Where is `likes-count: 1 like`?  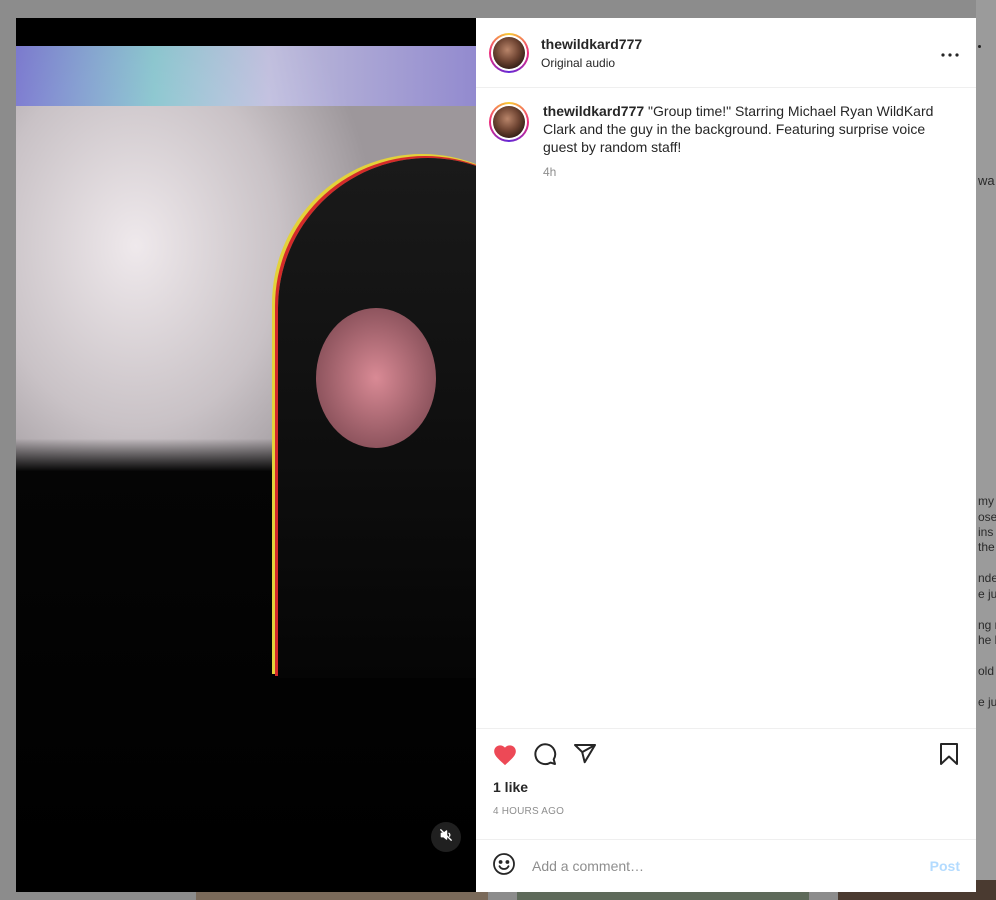 likes-count: 1 like is located at coordinates (726, 782).